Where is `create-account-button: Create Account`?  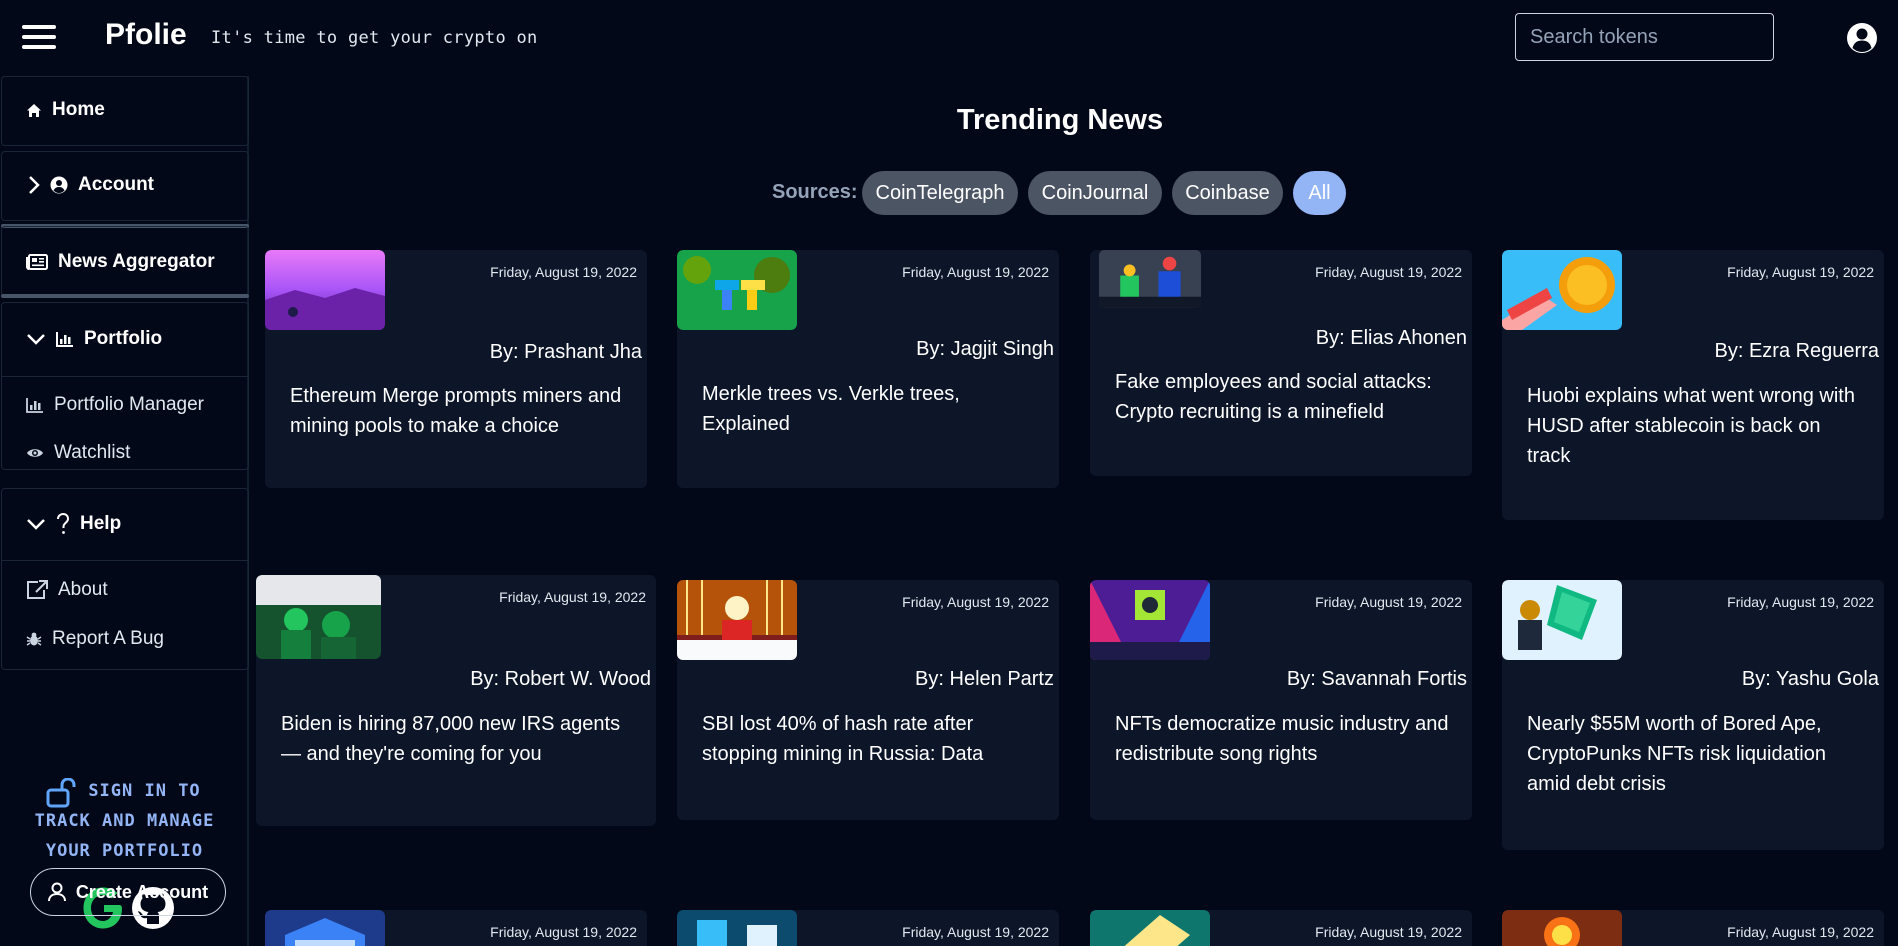
create-account-button: Create Account is located at coordinates (128, 892).